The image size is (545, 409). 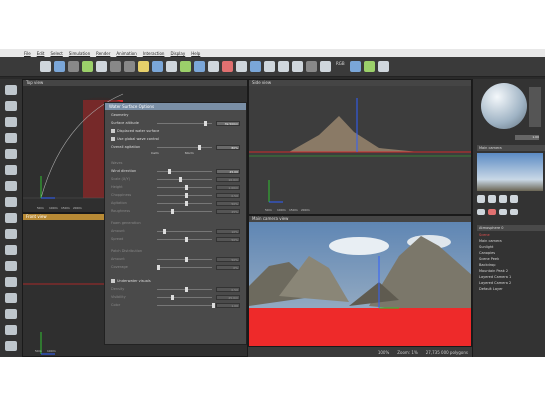 What do you see at coordinates (311, 66) in the screenshot?
I see `grid-icon` at bounding box center [311, 66].